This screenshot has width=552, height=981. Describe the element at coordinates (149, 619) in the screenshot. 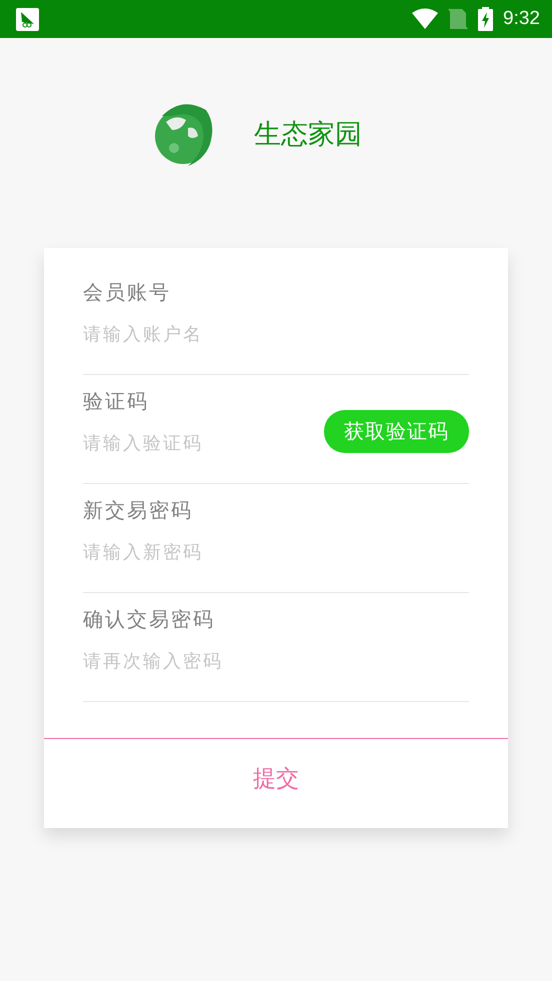

I see `field-label: 确认交易密码` at that location.